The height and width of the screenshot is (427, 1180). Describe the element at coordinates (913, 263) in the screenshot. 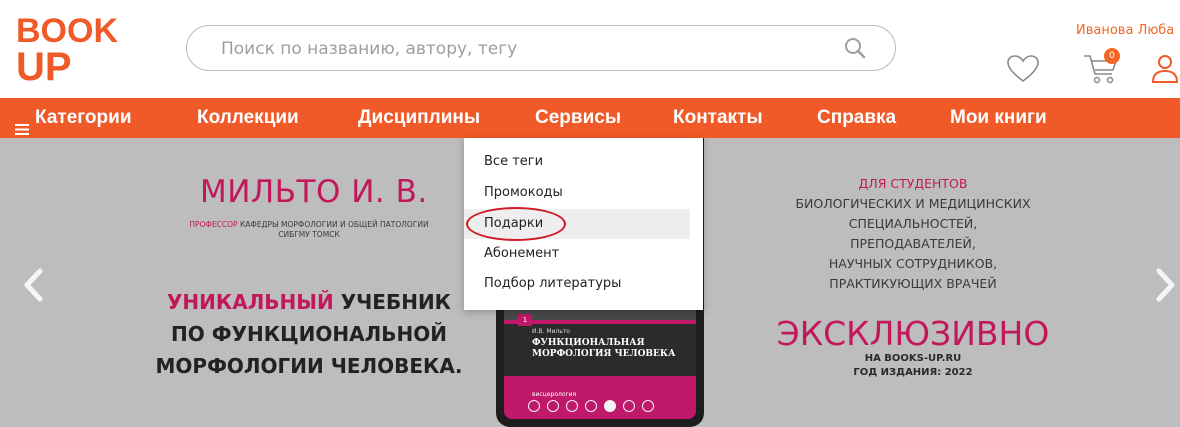

I see `audience-line: НАУЧНЫХ СОТРУДНИКОВ,` at that location.